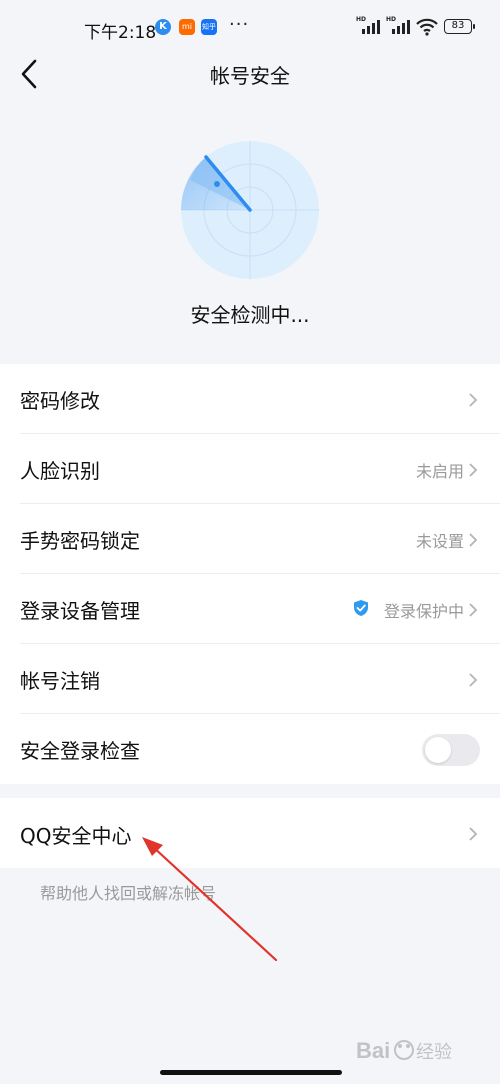  I want to click on list-item-secure-login-check: 安全登录检查, so click(250, 749).